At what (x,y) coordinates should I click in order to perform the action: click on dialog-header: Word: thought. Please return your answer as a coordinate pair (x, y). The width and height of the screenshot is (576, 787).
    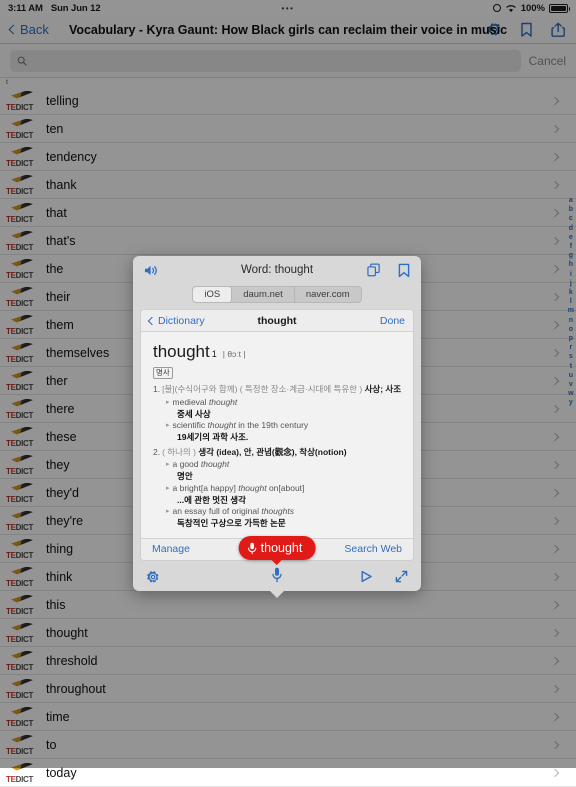
    Looking at the image, I should click on (277, 270).